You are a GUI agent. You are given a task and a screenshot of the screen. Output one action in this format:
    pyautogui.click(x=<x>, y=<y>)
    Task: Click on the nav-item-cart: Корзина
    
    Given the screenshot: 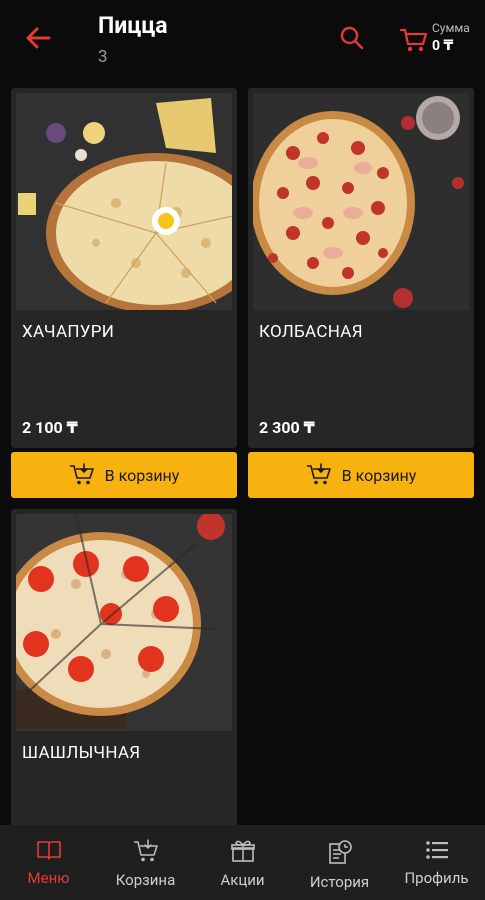 What is the action you would take?
    pyautogui.click(x=145, y=862)
    